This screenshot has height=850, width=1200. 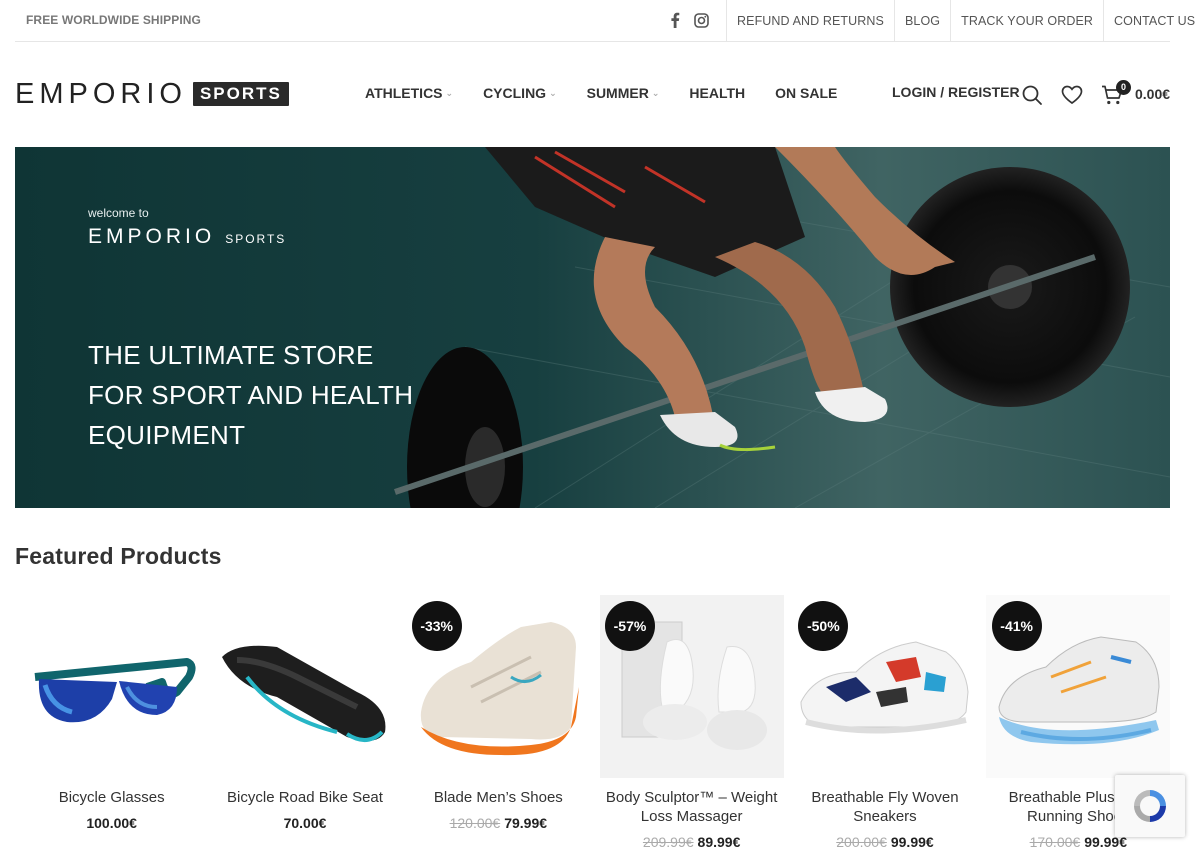 What do you see at coordinates (304, 693) in the screenshot?
I see `bike-seat-icon` at bounding box center [304, 693].